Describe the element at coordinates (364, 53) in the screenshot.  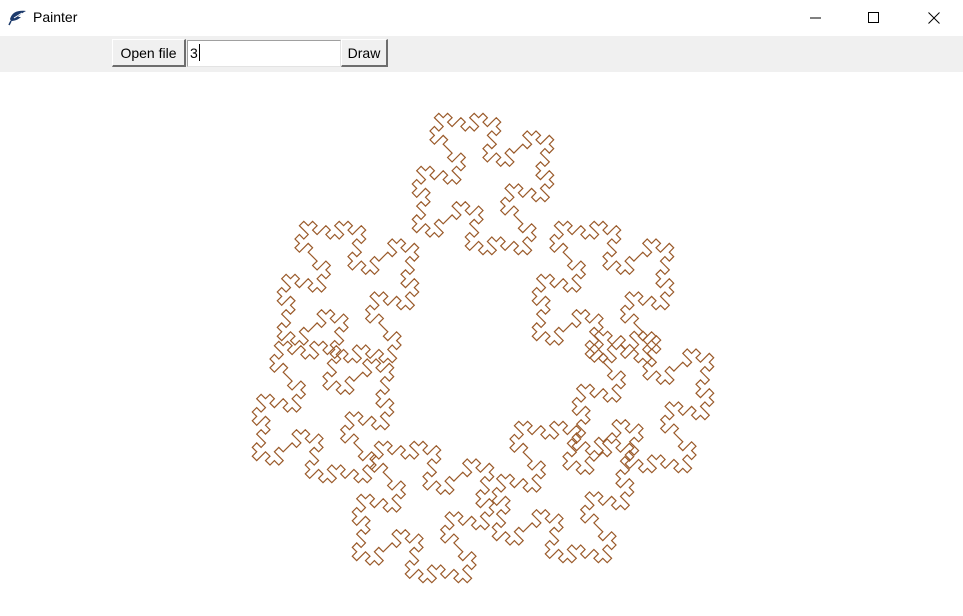
I see `draw-button: Draw` at that location.